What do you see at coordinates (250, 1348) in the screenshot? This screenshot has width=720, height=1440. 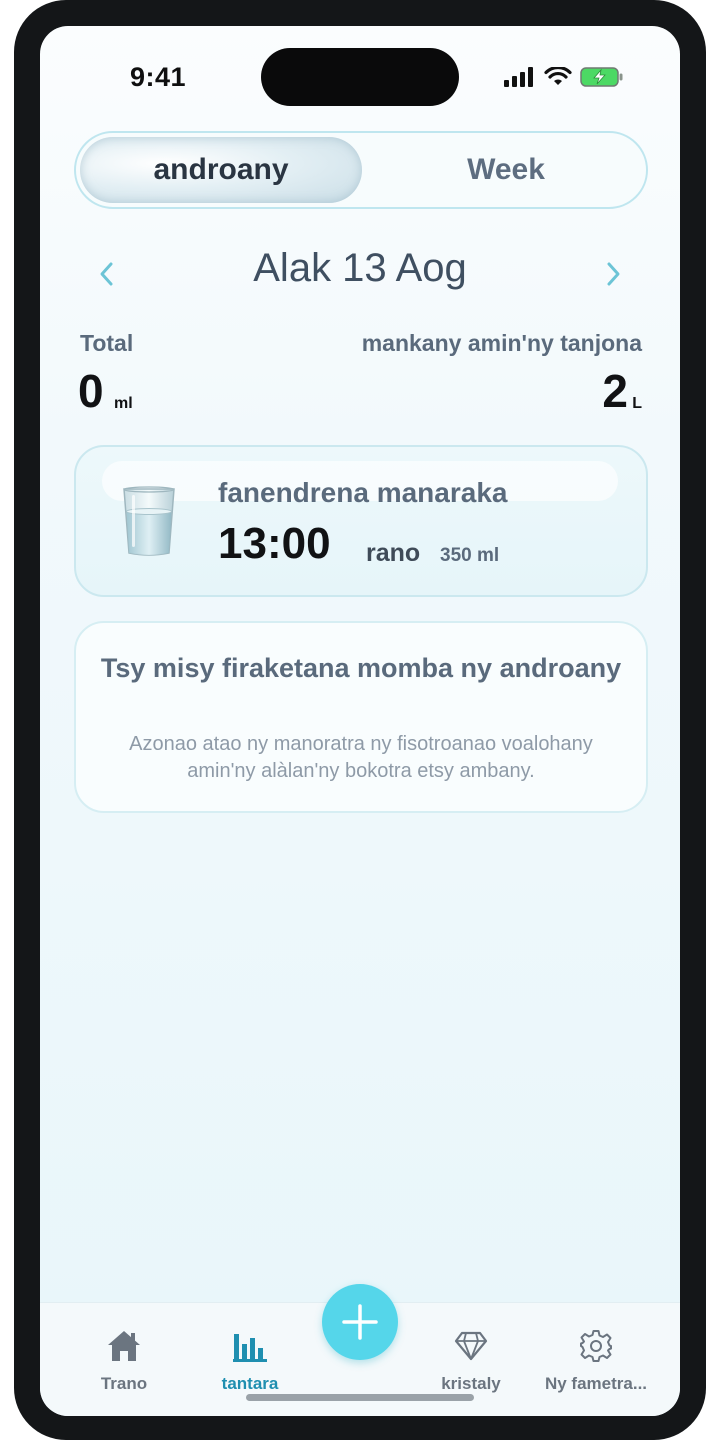 I see `bar-chart-icon` at bounding box center [250, 1348].